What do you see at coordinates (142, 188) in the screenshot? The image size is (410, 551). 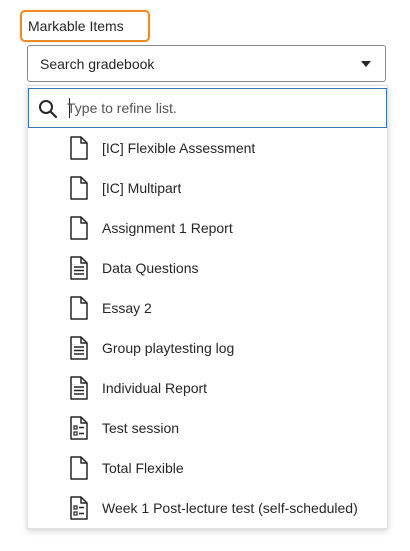 I see `list-item-label: [IC] Multipart` at bounding box center [142, 188].